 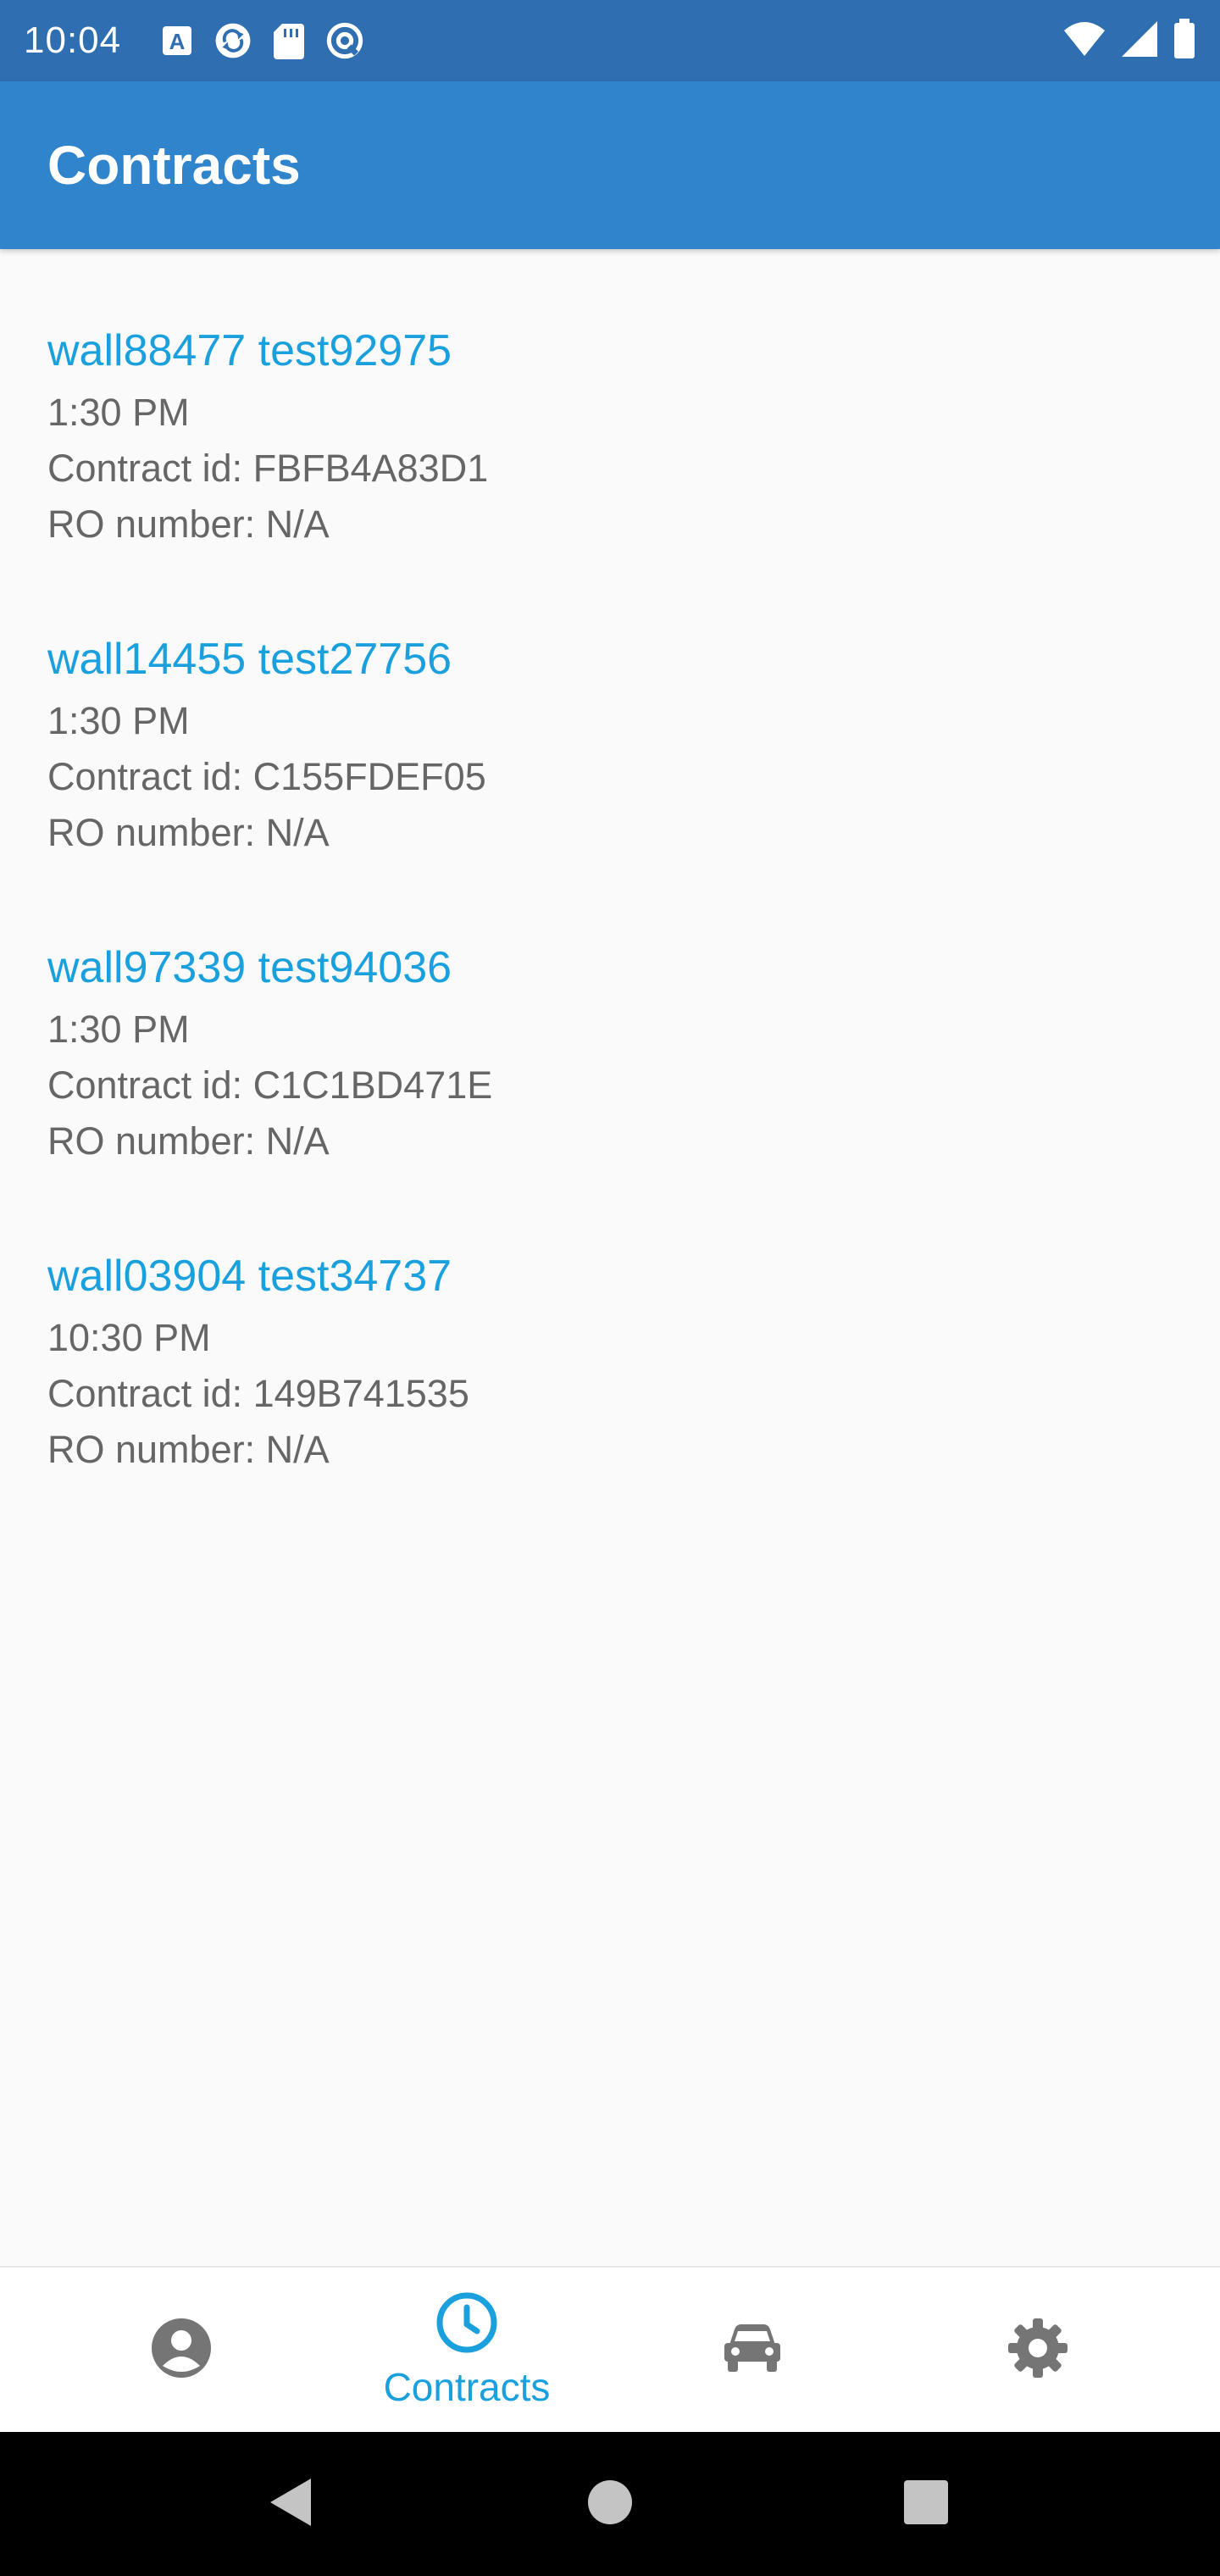 I want to click on status-system-icons, so click(x=1129, y=41).